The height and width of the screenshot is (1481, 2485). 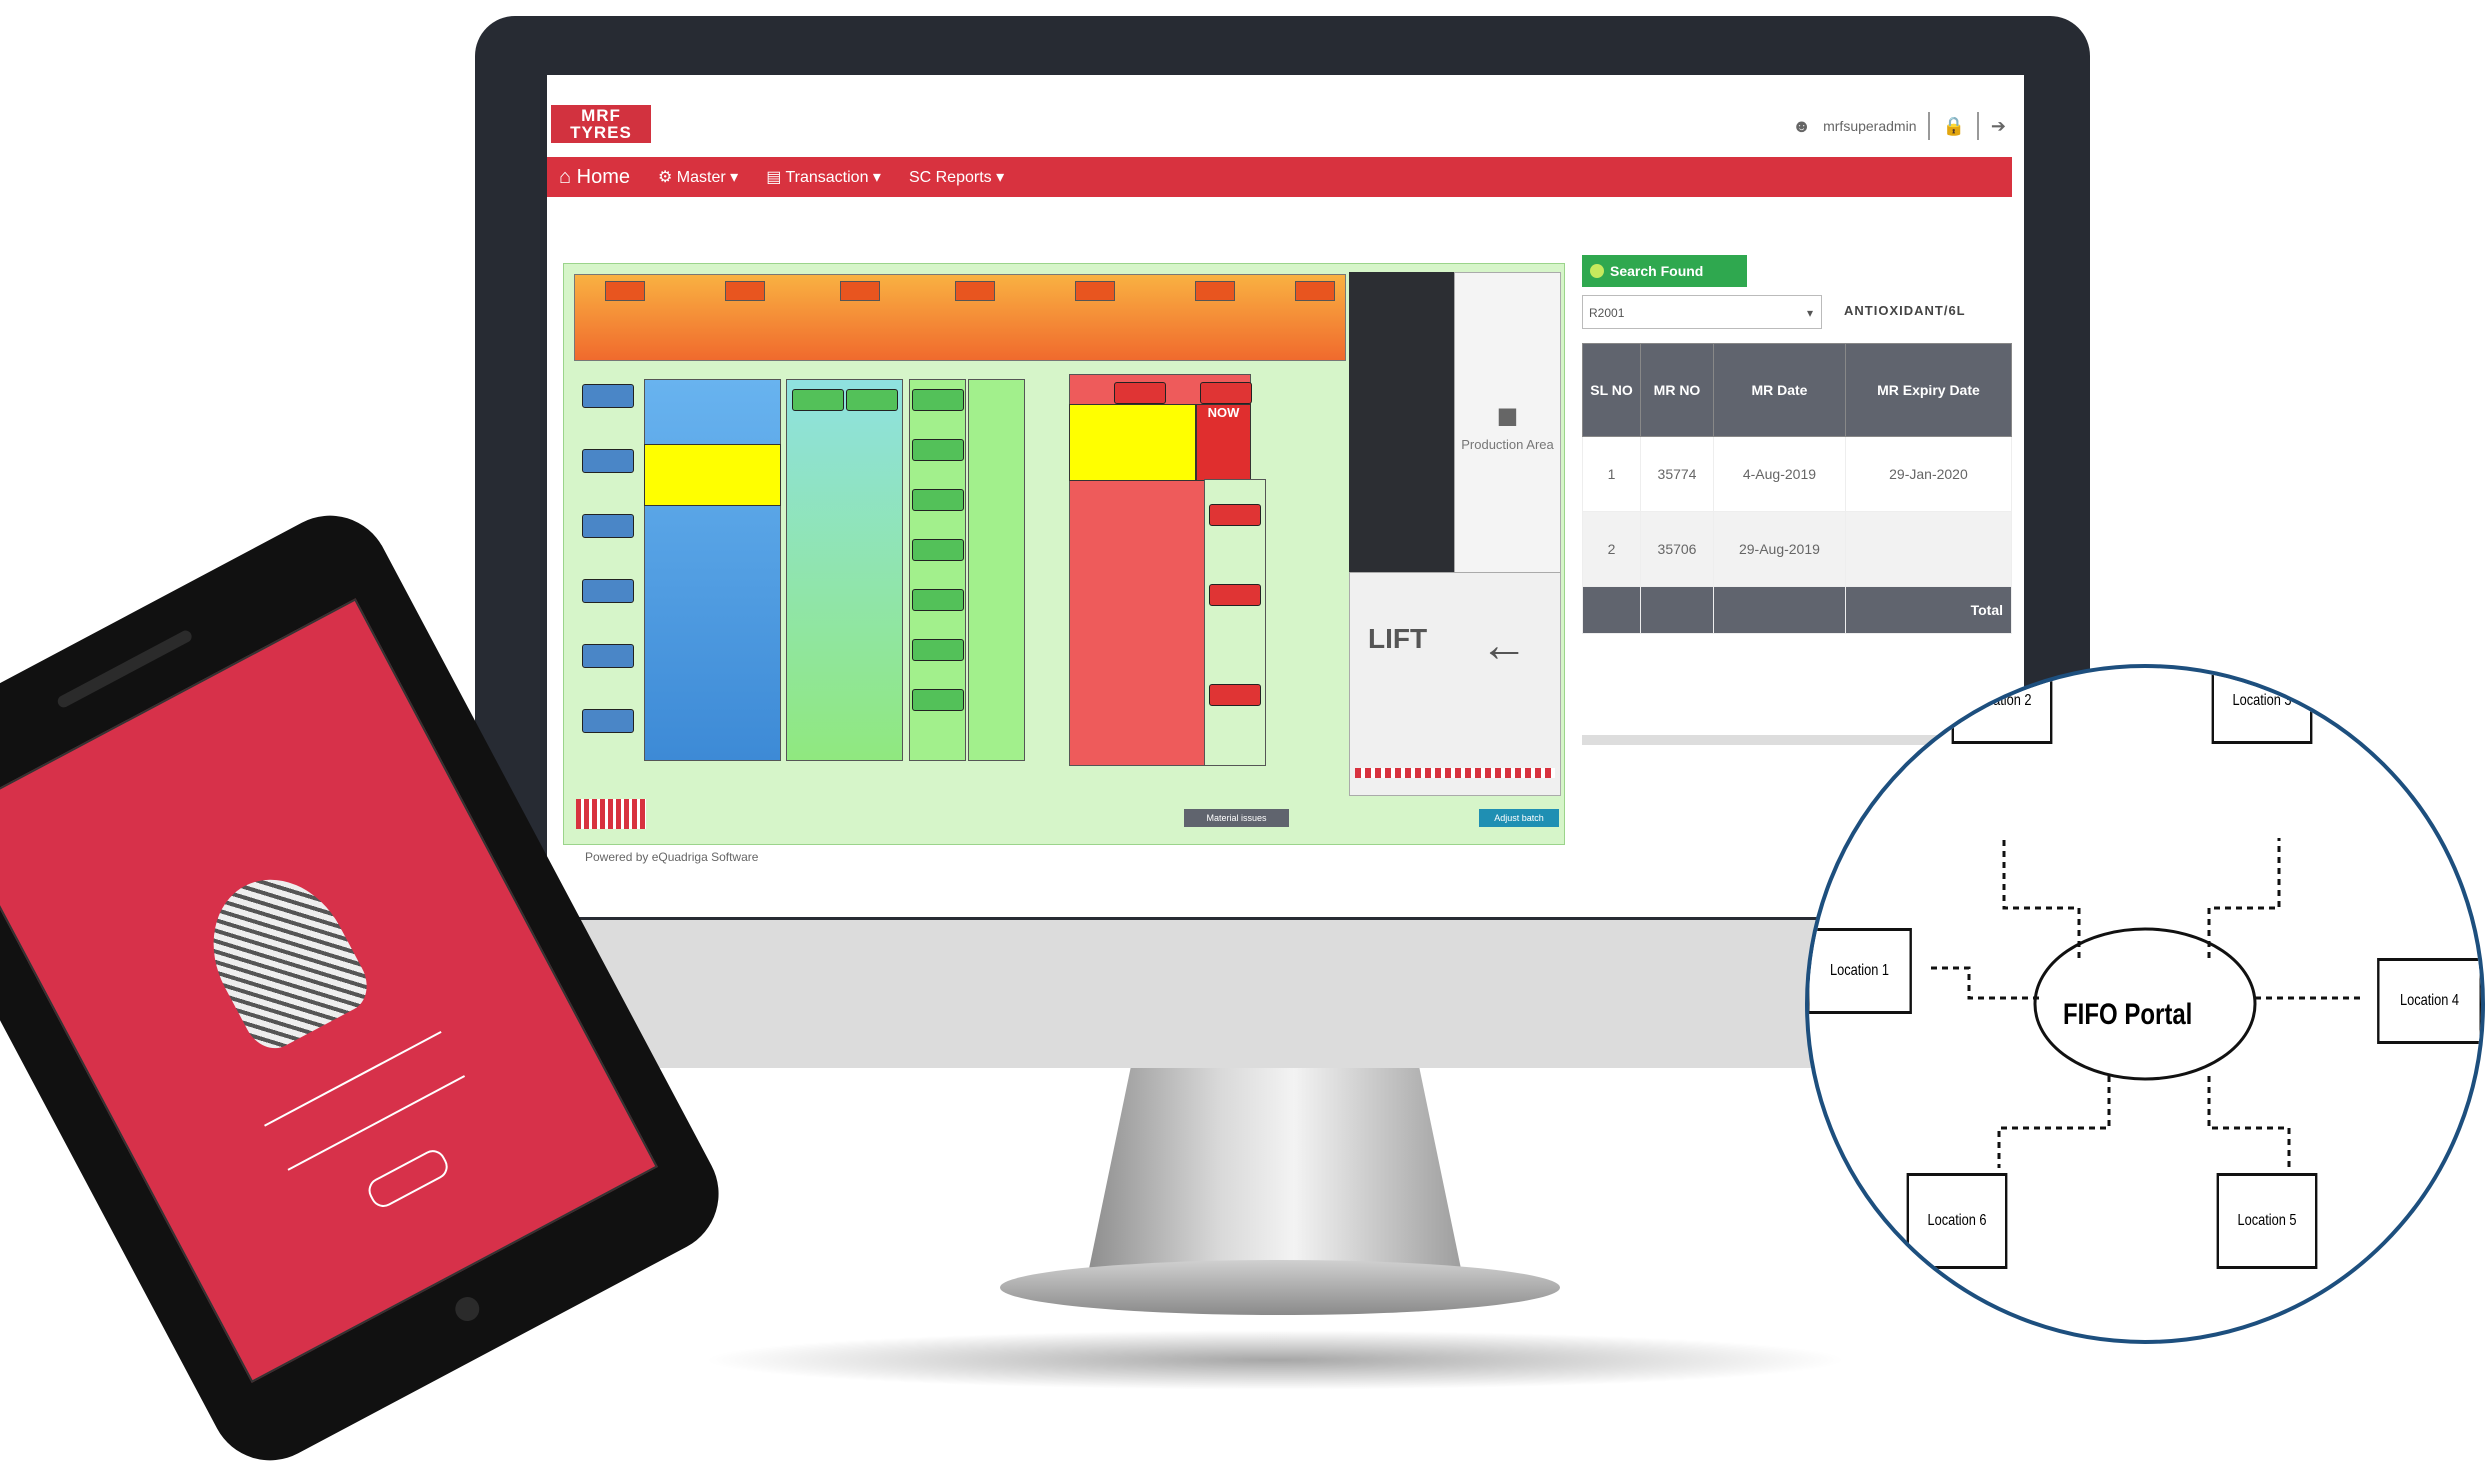 I want to click on location-box: Location 4, so click(x=2429, y=1001).